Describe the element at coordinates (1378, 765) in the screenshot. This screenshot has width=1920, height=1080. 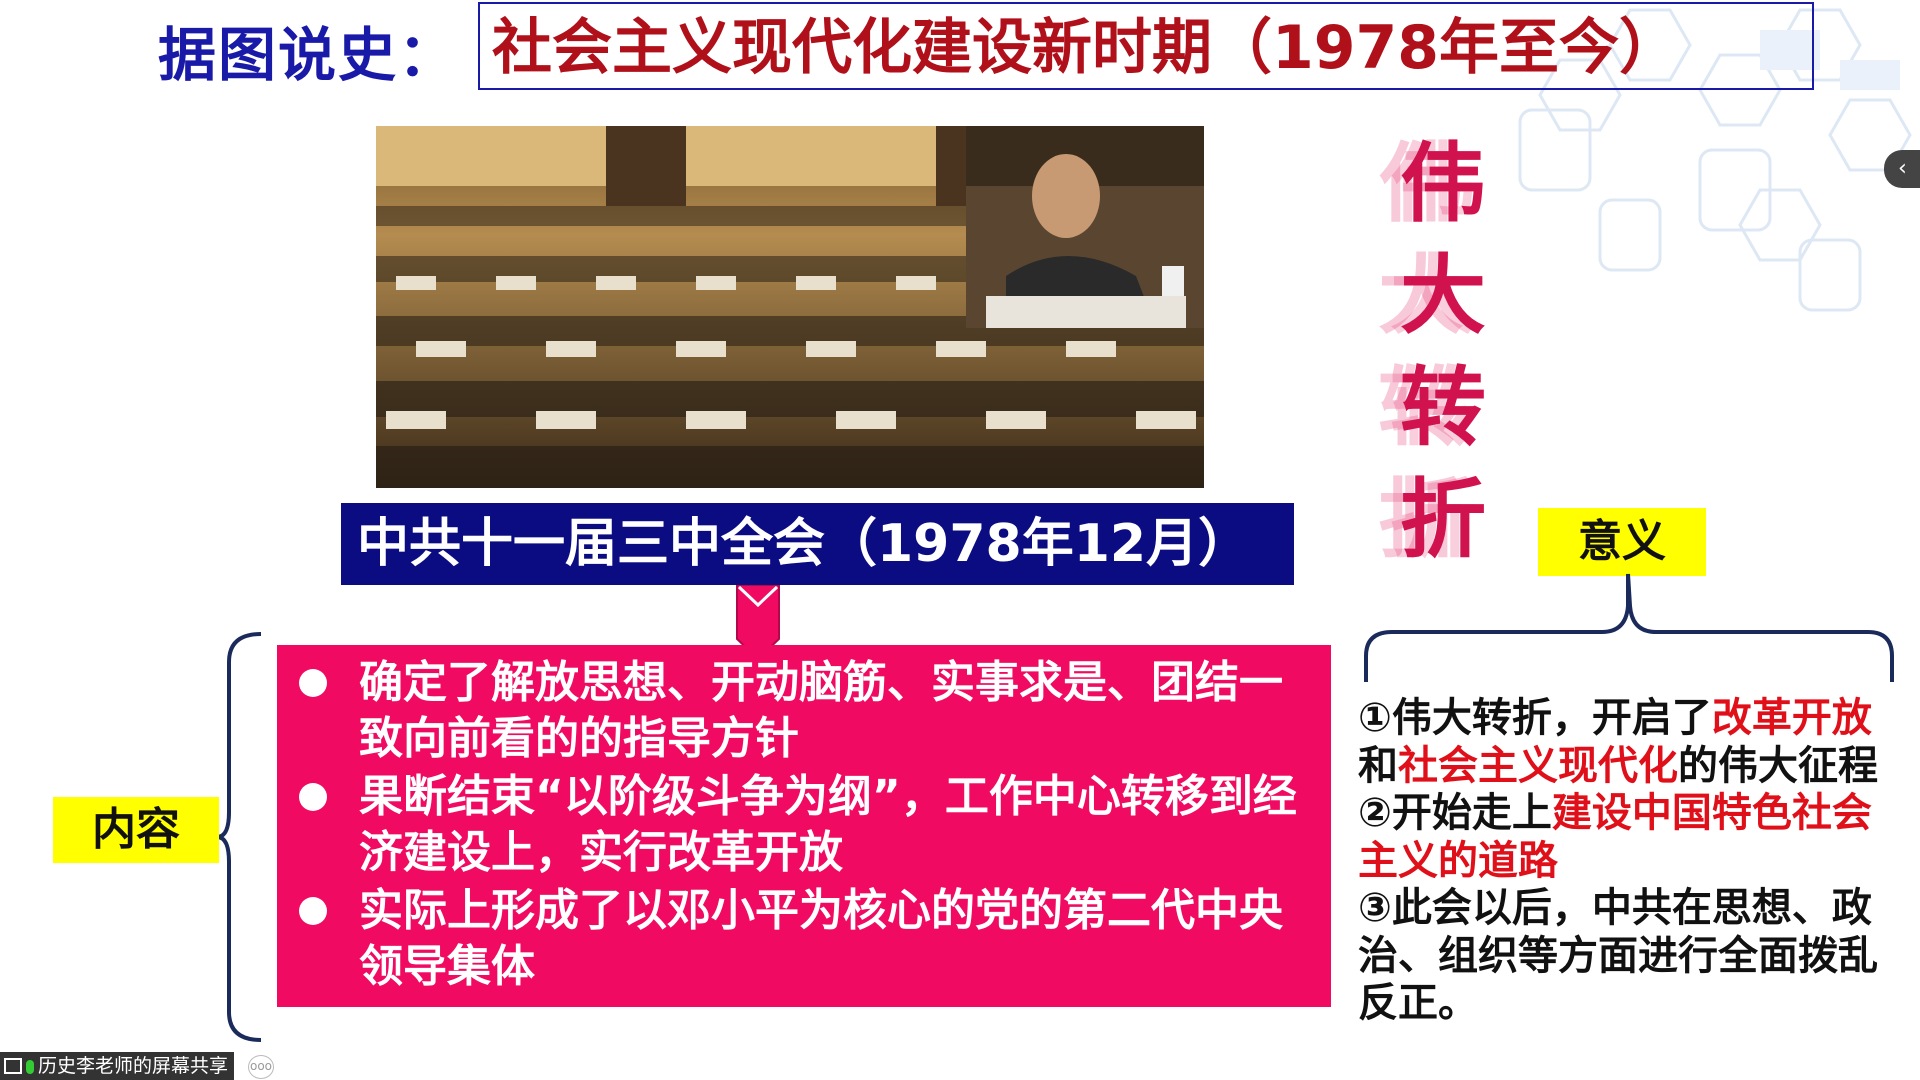
I see `significance-text-part: 和` at that location.